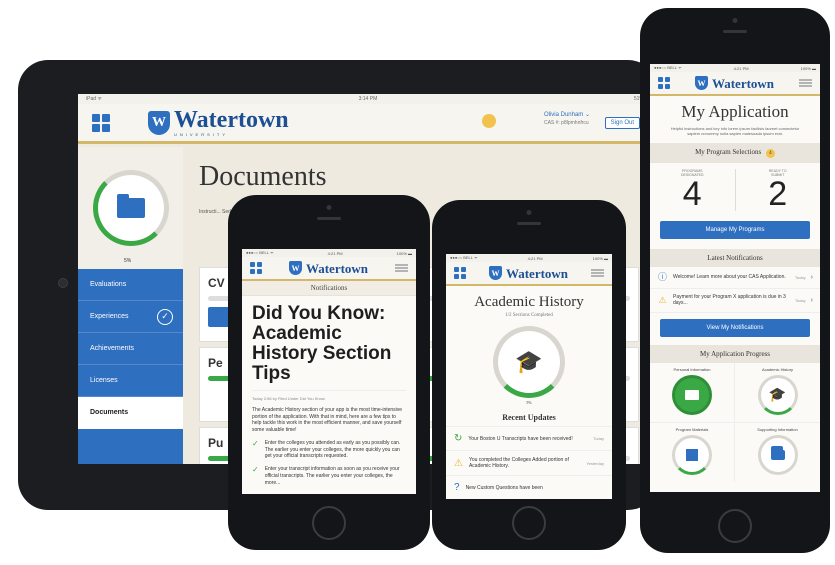 The image size is (835, 565). Describe the element at coordinates (735, 152) in the screenshot. I see `program-selections-header: My Program Selections 4` at that location.